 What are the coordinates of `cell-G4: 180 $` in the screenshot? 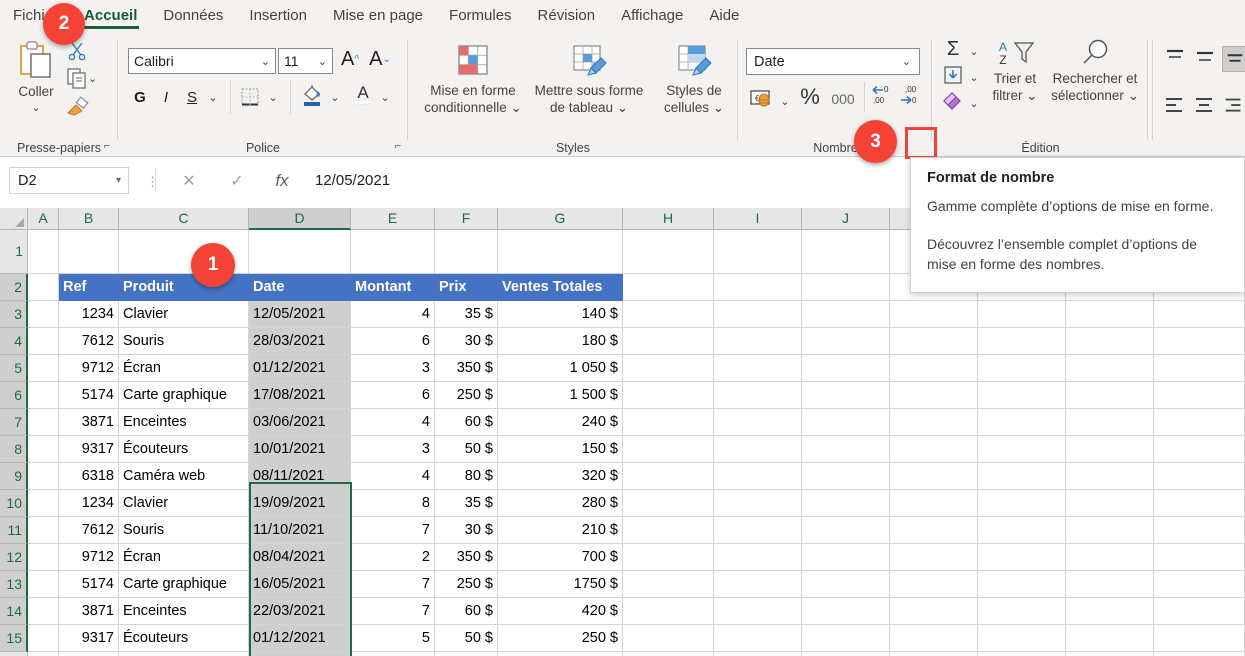 It's located at (560, 341).